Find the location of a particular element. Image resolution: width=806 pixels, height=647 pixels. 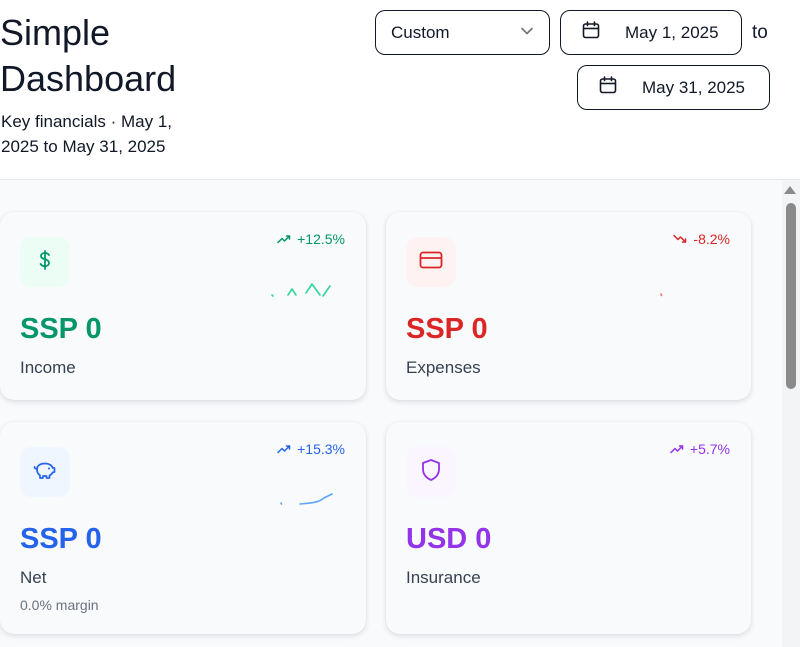

credit-card-icon is located at coordinates (431, 262).